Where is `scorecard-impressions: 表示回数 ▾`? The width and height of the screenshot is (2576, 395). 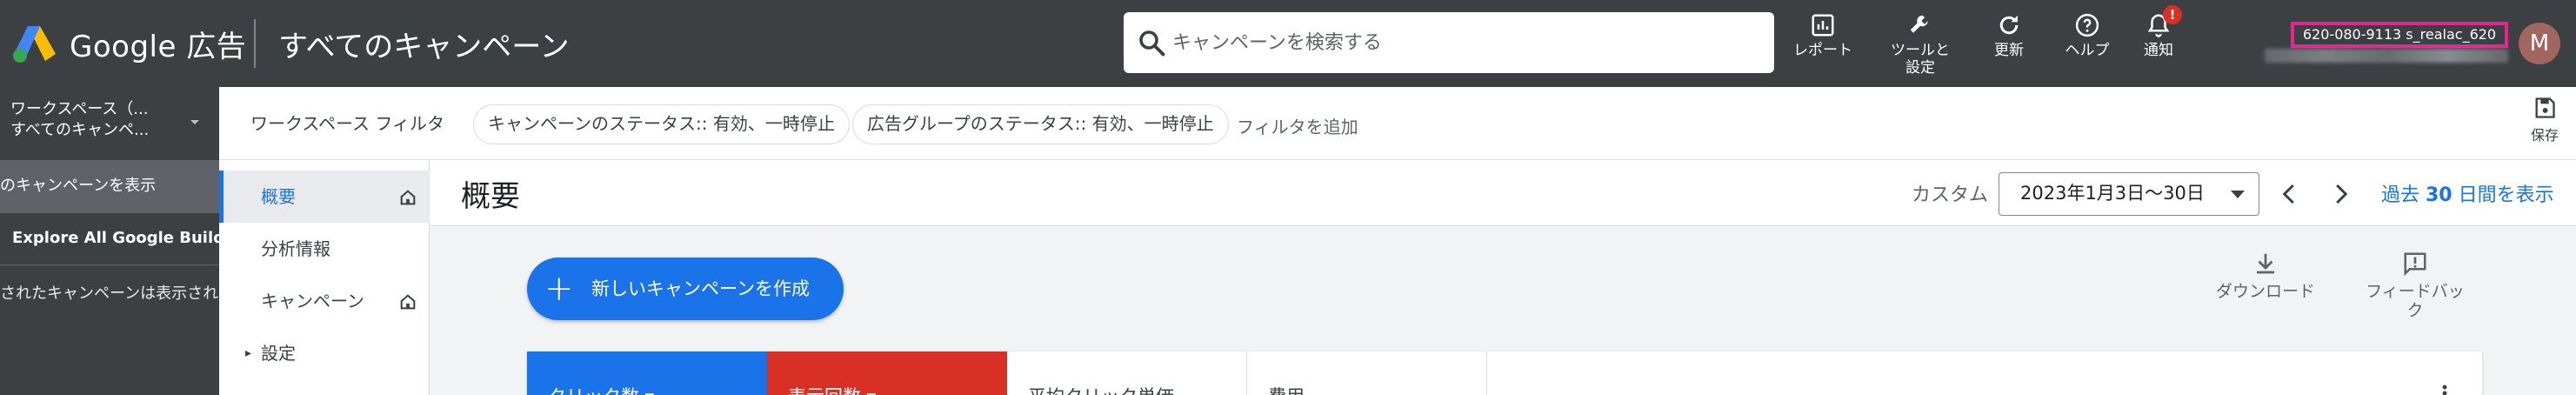
scorecard-impressions: 表示回数 ▾ is located at coordinates (887, 373).